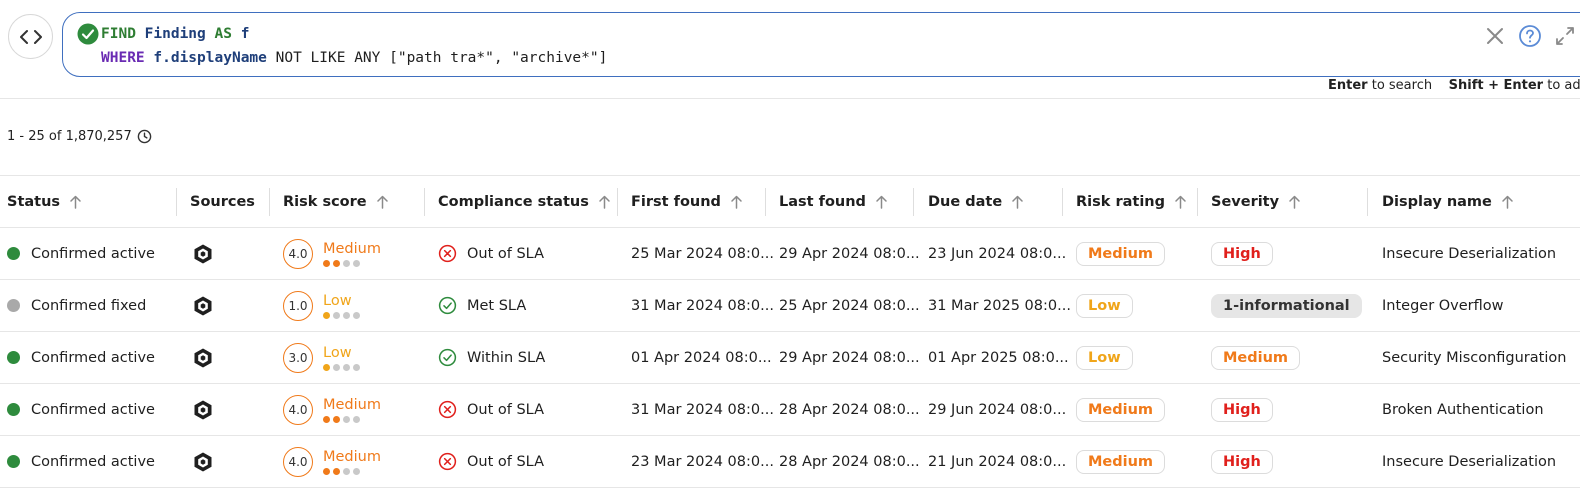  Describe the element at coordinates (44, 201) in the screenshot. I see `column-header-status: Status` at that location.